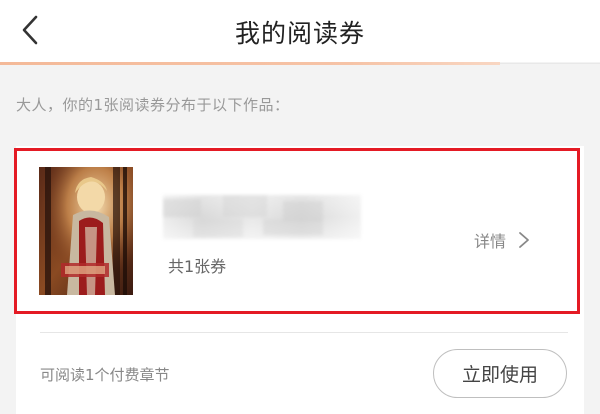 The image size is (600, 414). Describe the element at coordinates (105, 375) in the screenshot. I see `readable-chapters-text: 可阅读1个付费章节` at that location.